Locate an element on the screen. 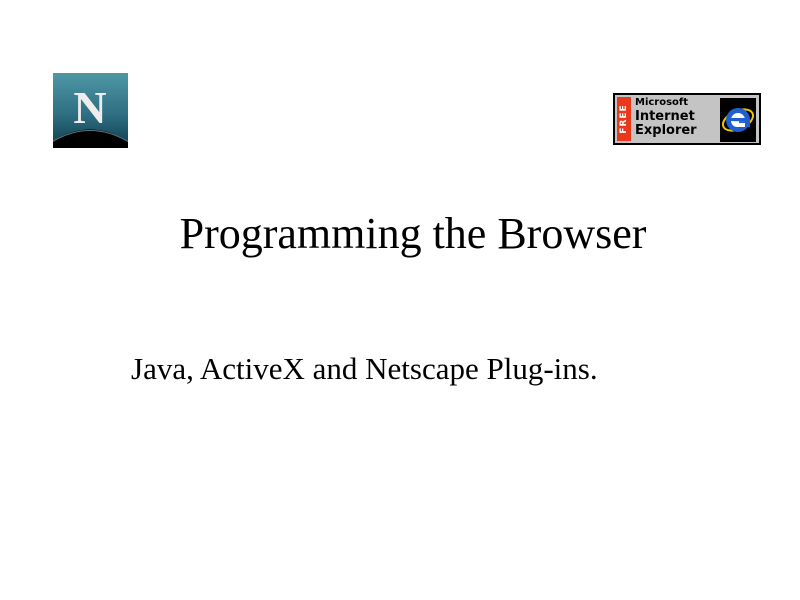 This screenshot has height=600, width=800. ie-internet-label: Internet is located at coordinates (665, 116).